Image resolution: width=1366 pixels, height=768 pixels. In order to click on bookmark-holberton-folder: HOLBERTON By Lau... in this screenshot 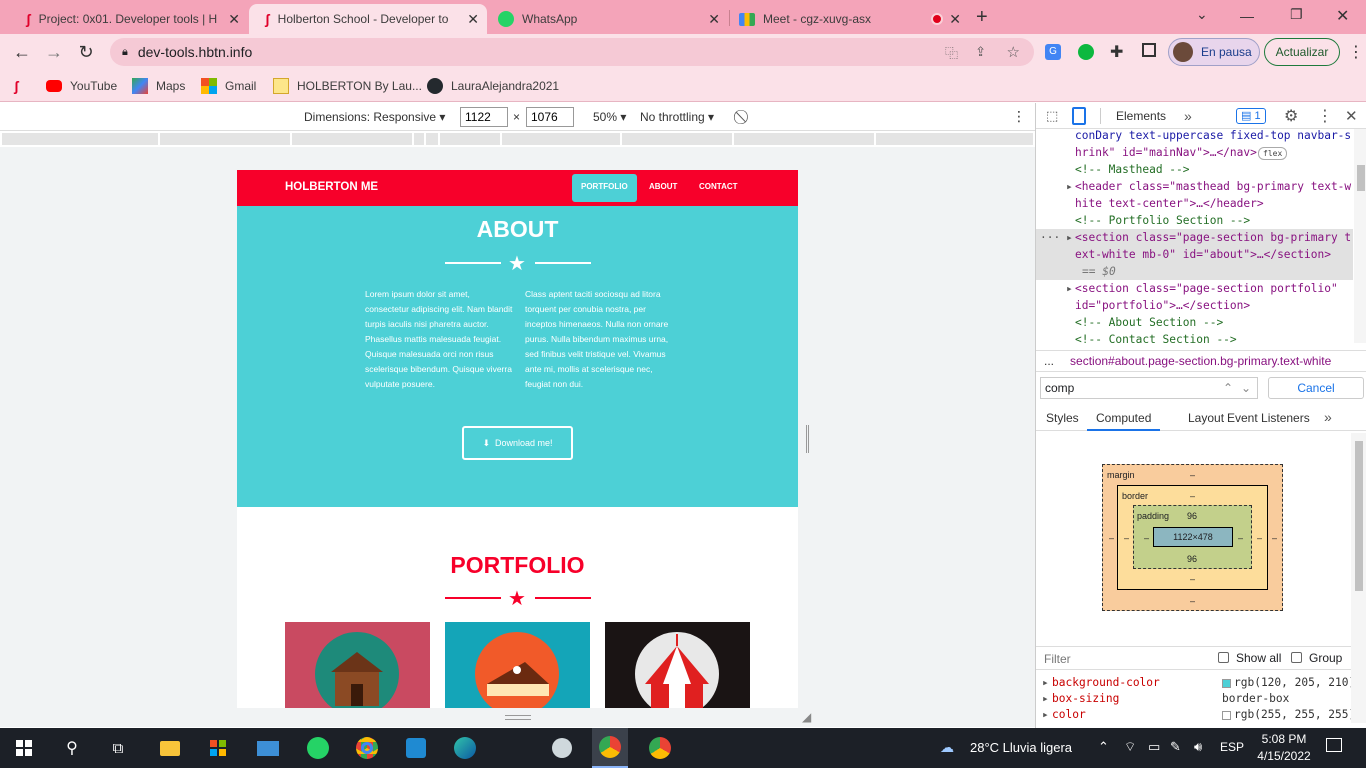, I will do `click(347, 86)`.